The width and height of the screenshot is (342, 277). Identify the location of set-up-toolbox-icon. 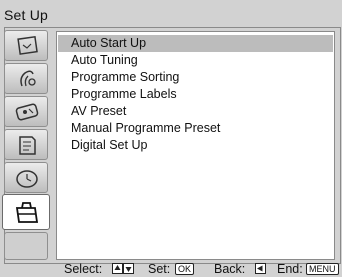
(26, 212).